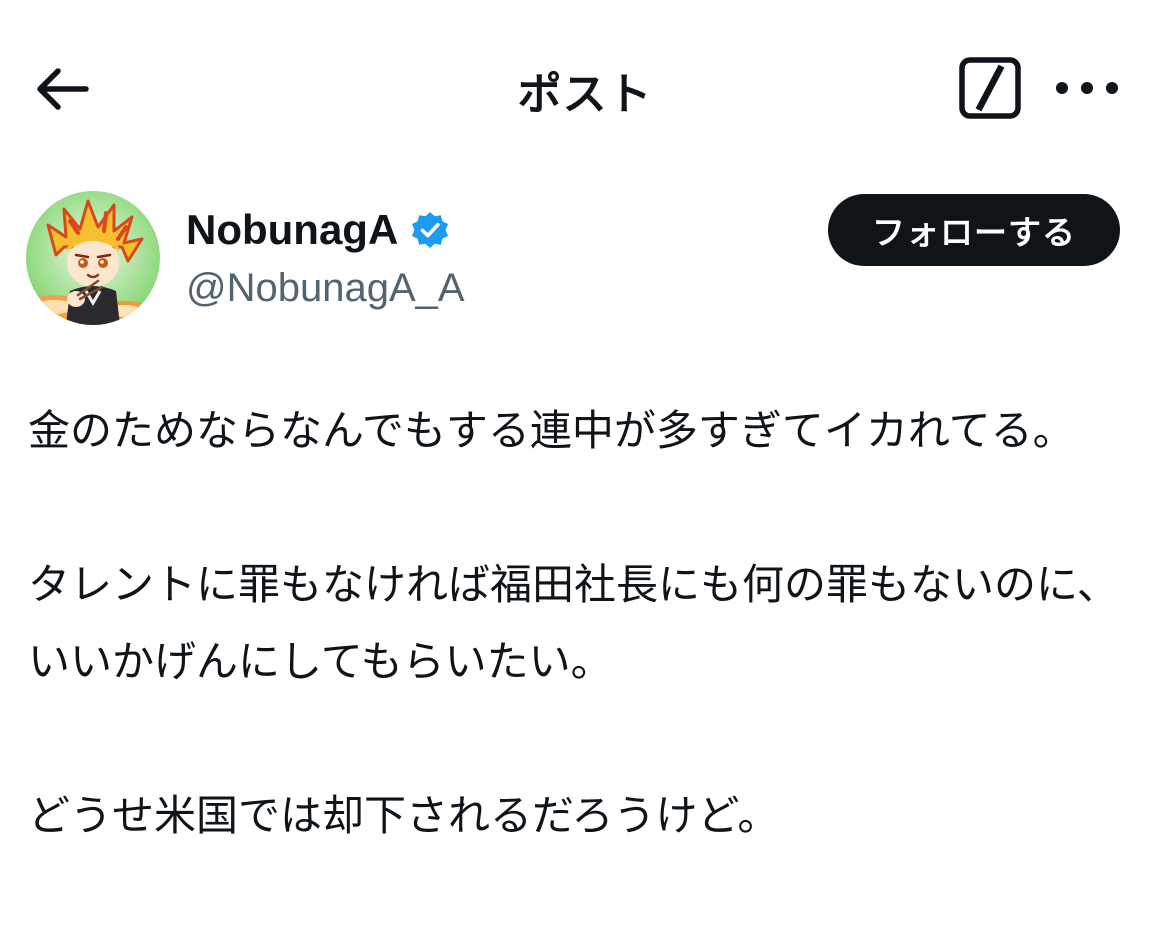 This screenshot has height=951, width=1170. Describe the element at coordinates (573, 623) in the screenshot. I see `post-paragraph: タレントに罪もなければ福田社長にも何の罪もないのに、いいかげんにしてもらいたい。` at that location.